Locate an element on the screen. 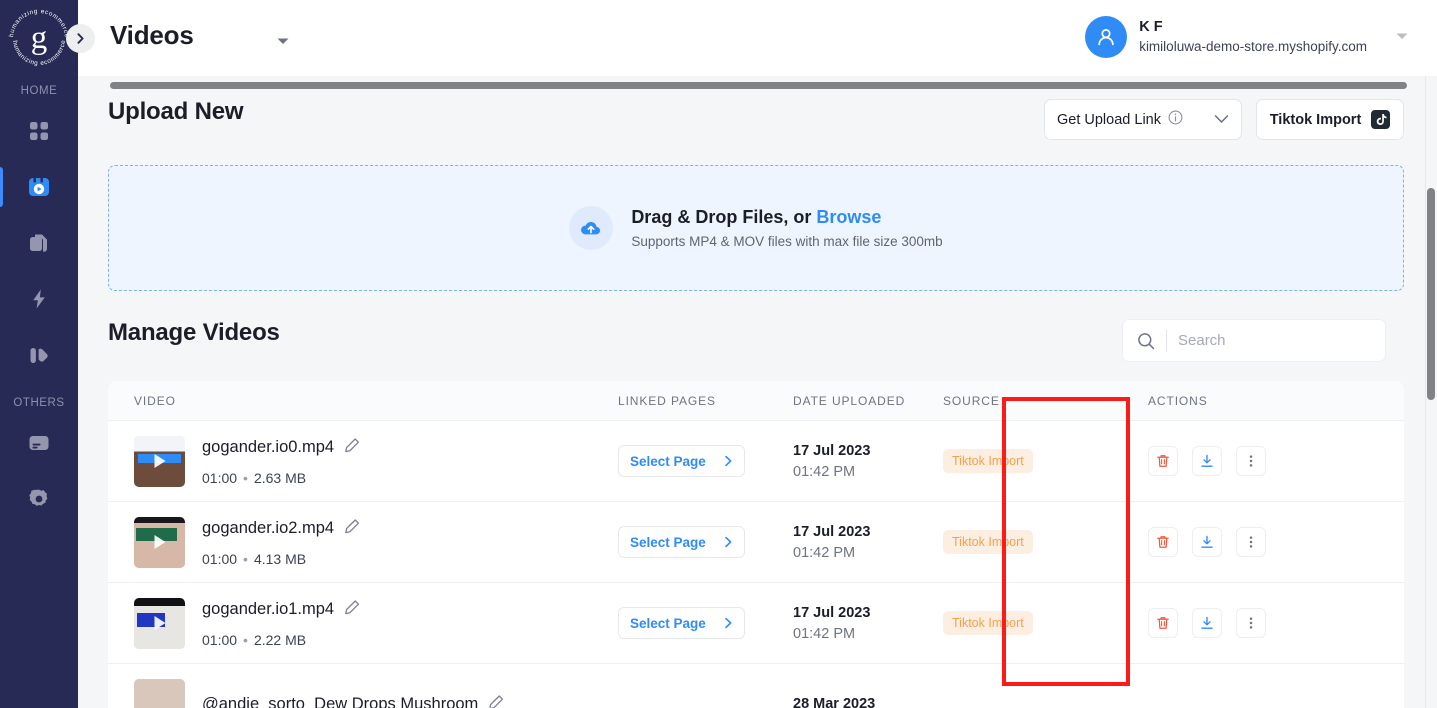 This screenshot has width=1437, height=708. tiktok-import-button: Tiktok Import is located at coordinates (1330, 119).